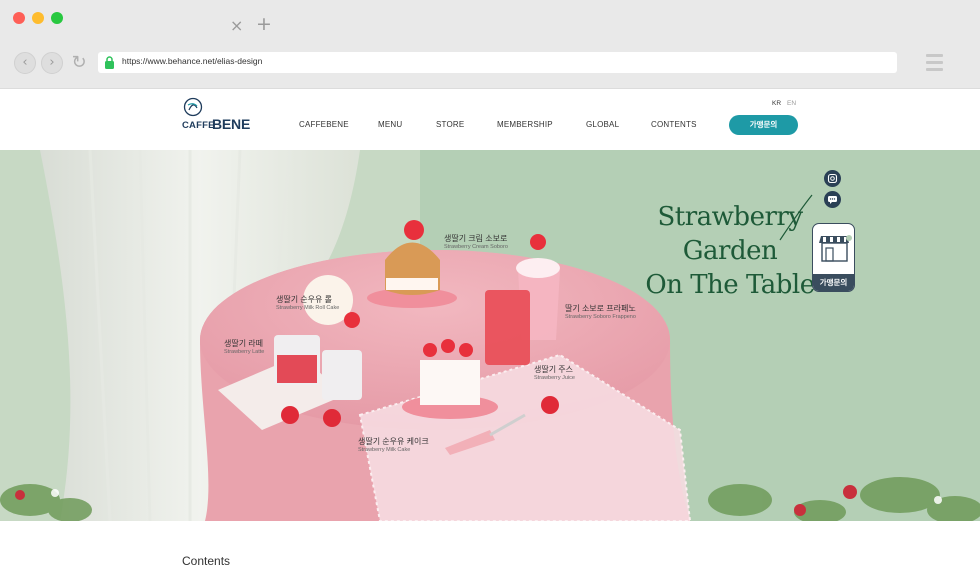  What do you see at coordinates (264, 24) in the screenshot?
I see `new-tab-icon: +` at bounding box center [264, 24].